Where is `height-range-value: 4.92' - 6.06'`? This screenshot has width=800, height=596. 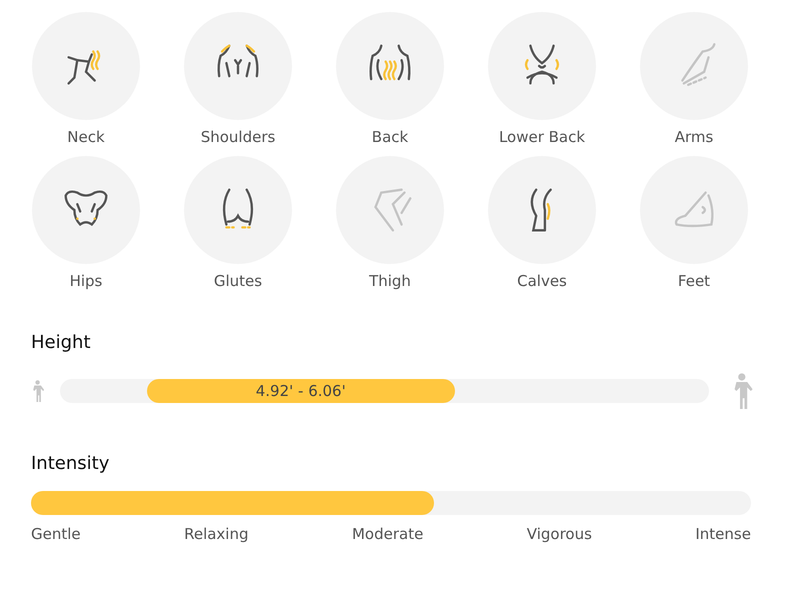 height-range-value: 4.92' - 6.06' is located at coordinates (301, 391).